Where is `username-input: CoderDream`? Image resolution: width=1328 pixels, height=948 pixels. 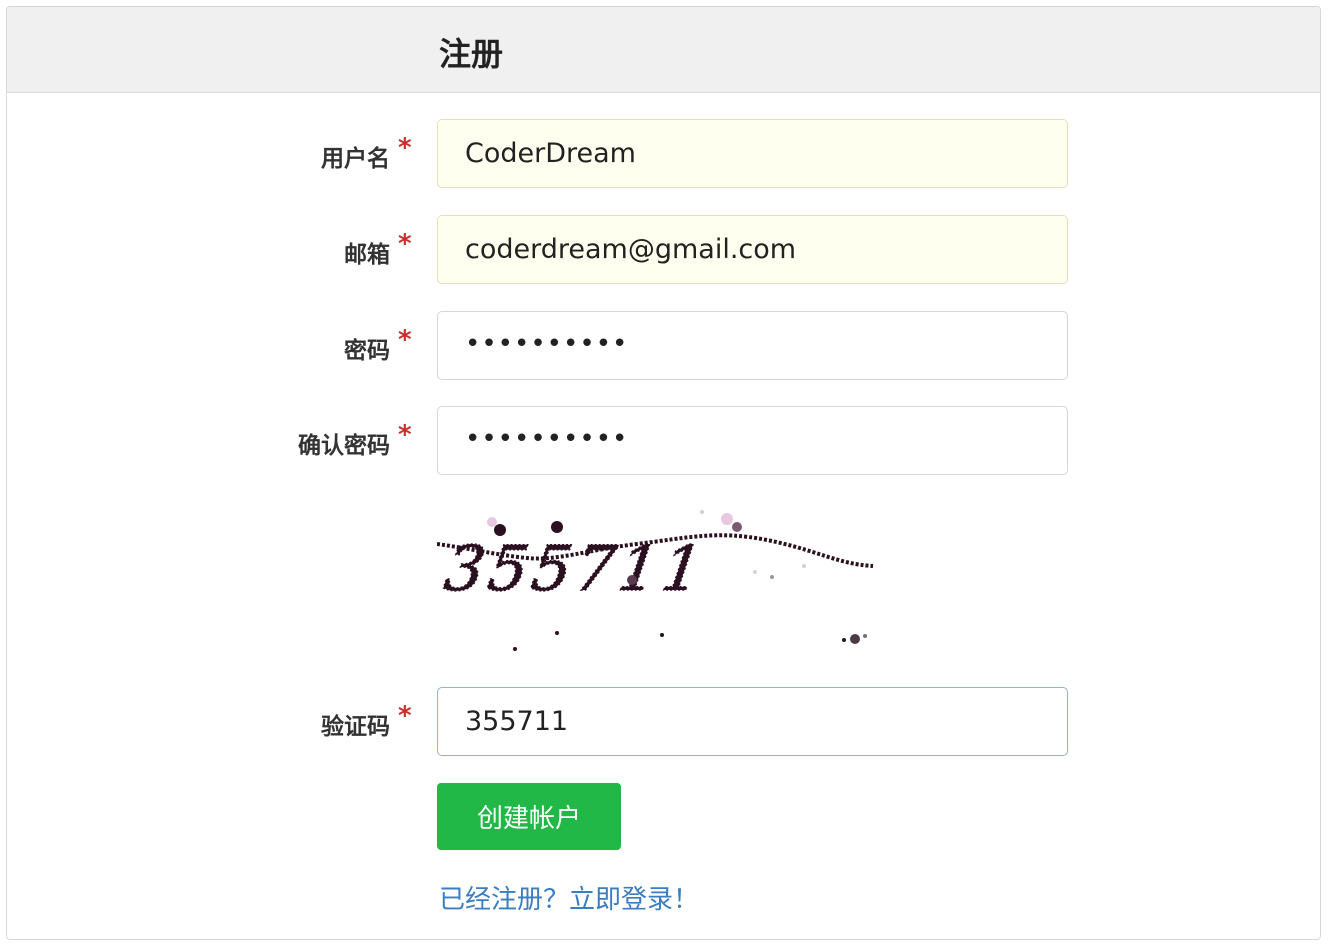 username-input: CoderDream is located at coordinates (752, 153).